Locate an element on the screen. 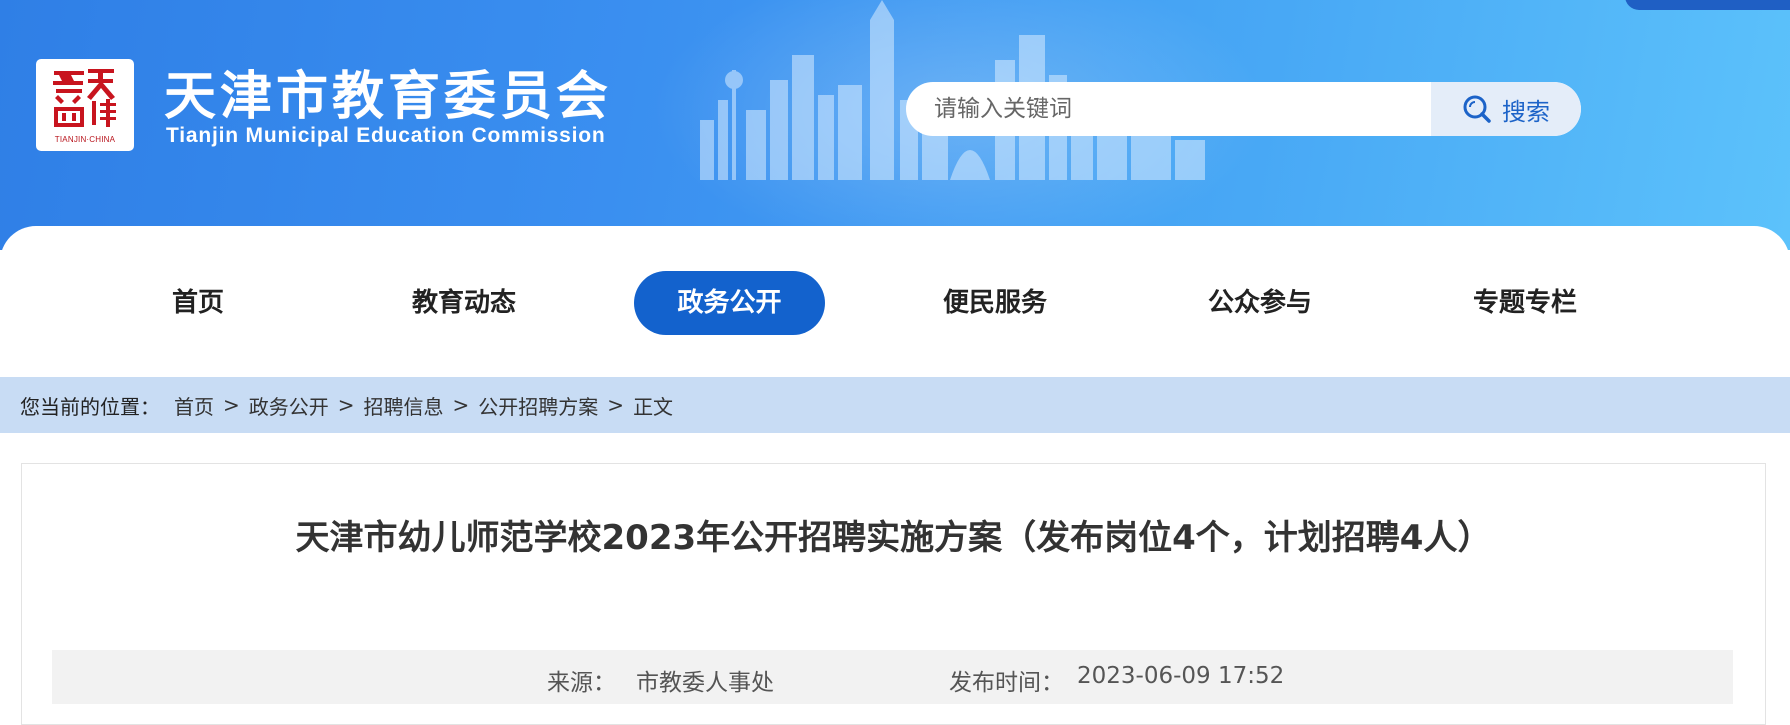 This screenshot has height=725, width=1790. search-box: 搜索 is located at coordinates (1243, 109).